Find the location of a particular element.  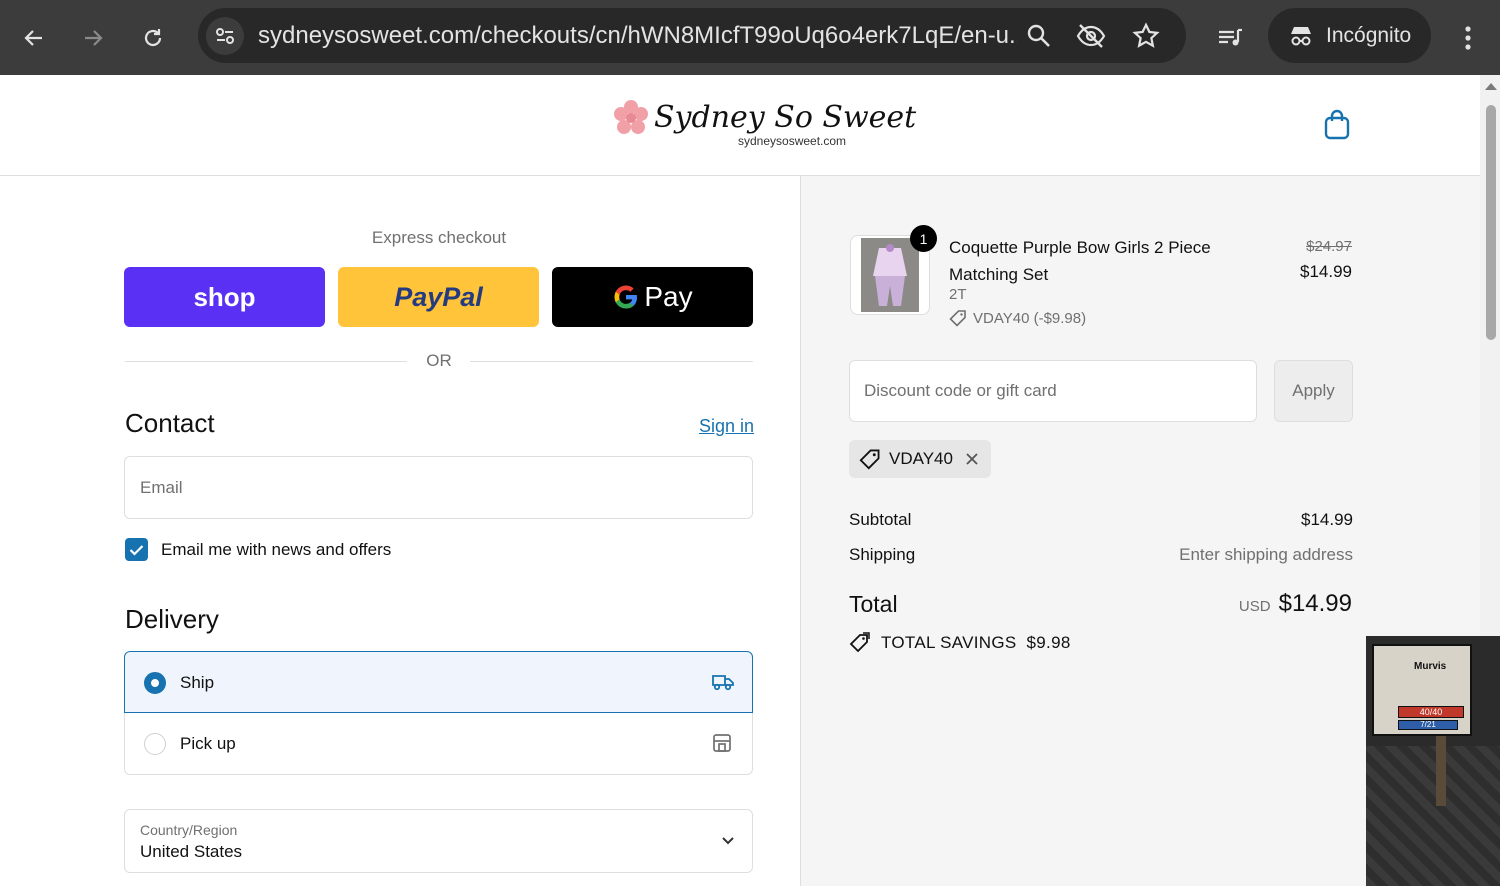

total-value: USD $14.99 is located at coordinates (1295, 604).